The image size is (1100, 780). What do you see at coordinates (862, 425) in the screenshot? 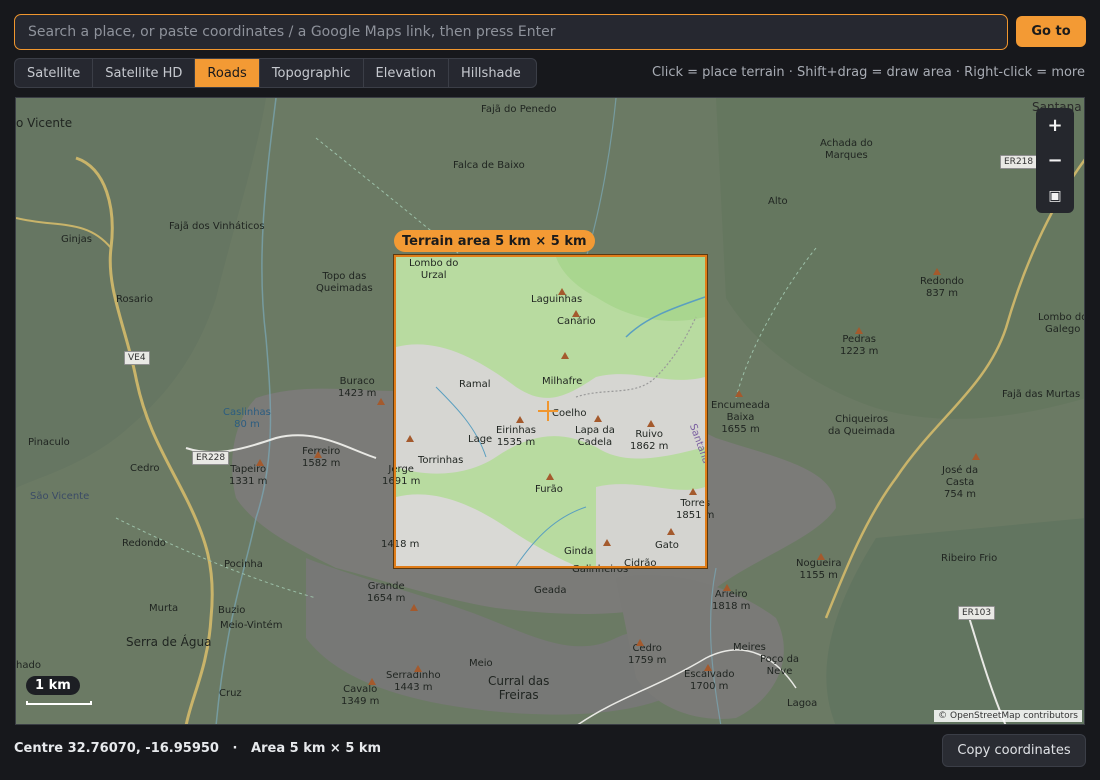
I see `map-label: Chiqueiros da Queimada` at bounding box center [862, 425].